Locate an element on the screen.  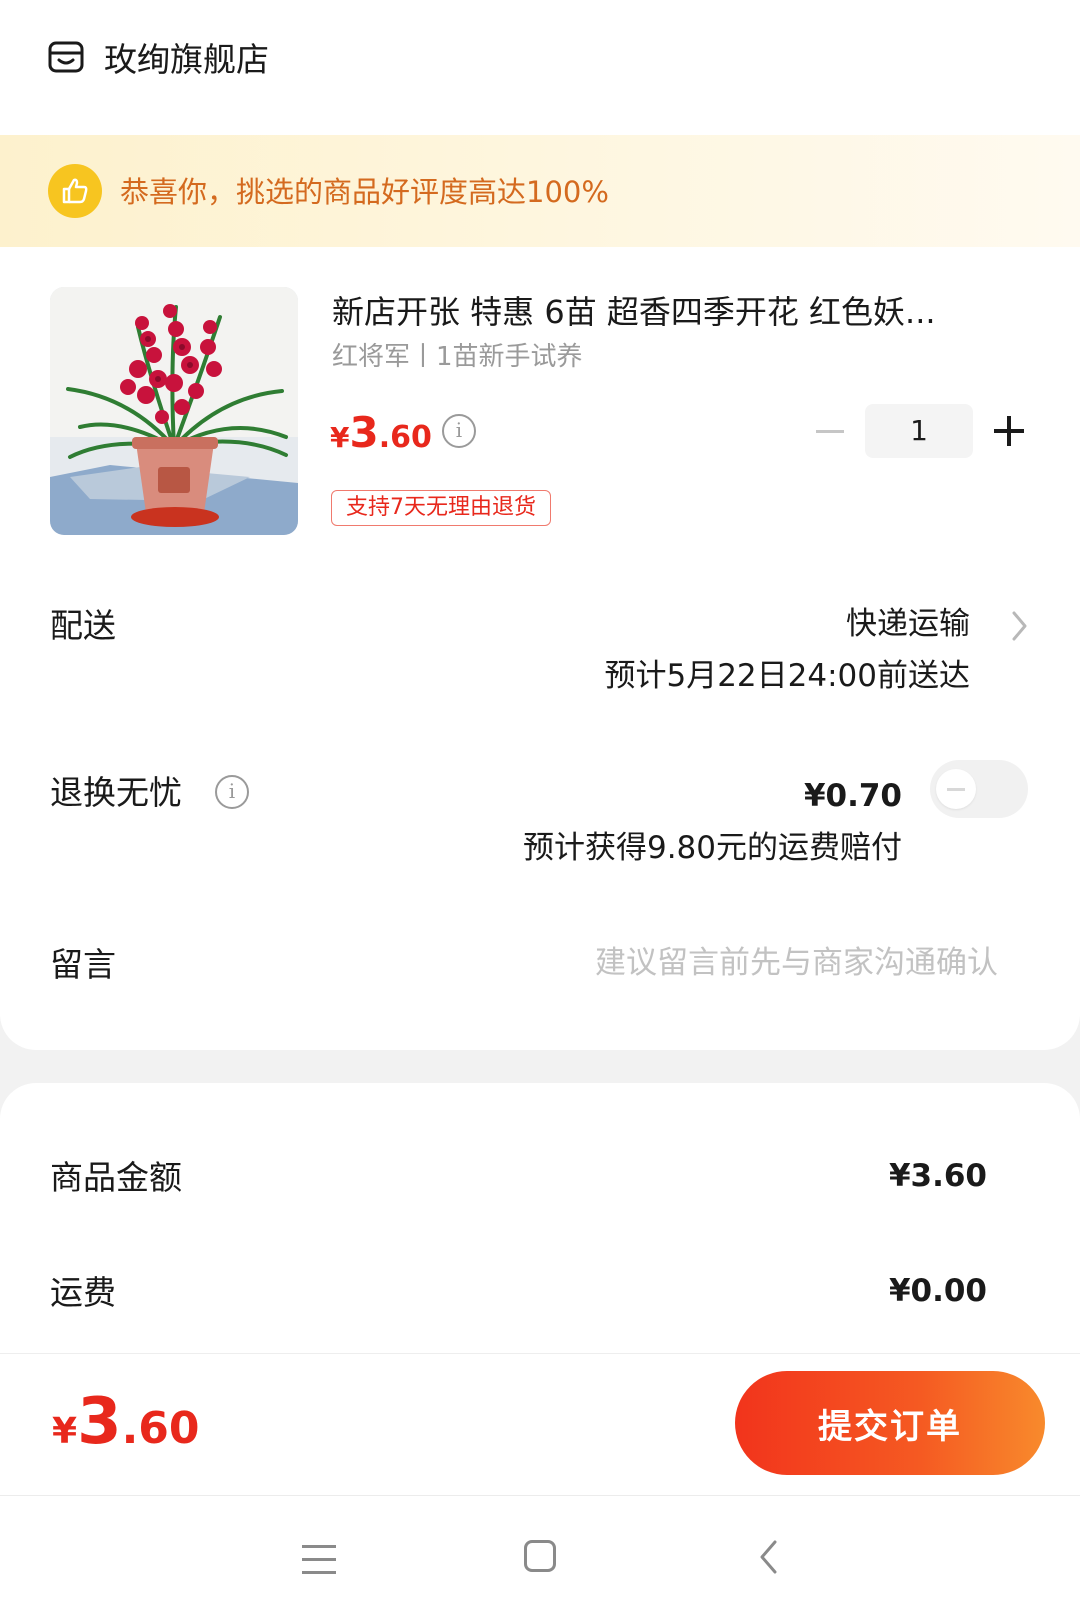
quantity-input: 1 is located at coordinates (919, 431).